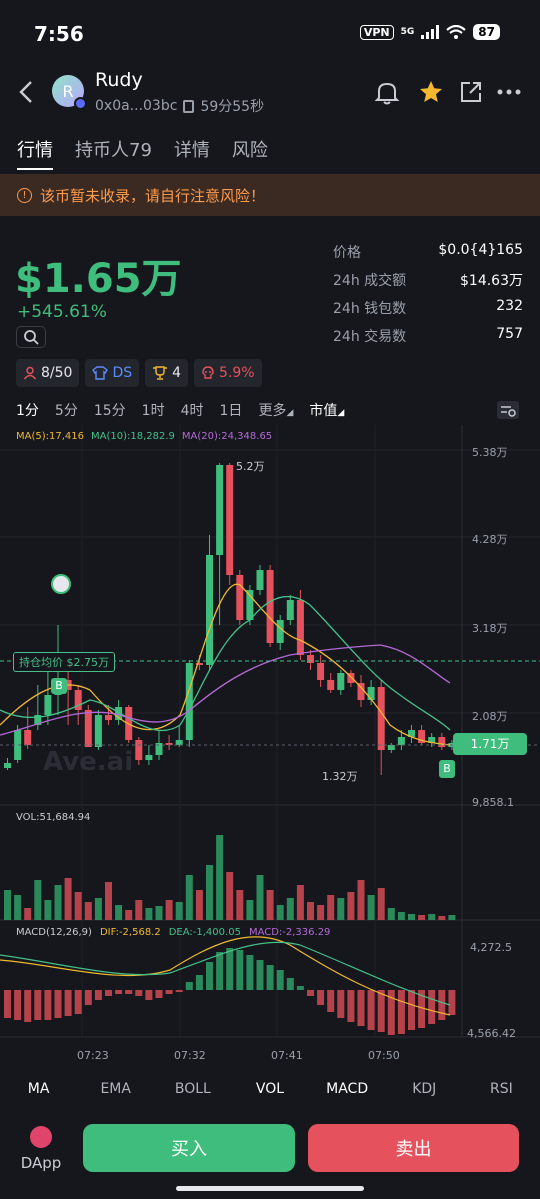  I want to click on ds-badge: DS, so click(112, 373).